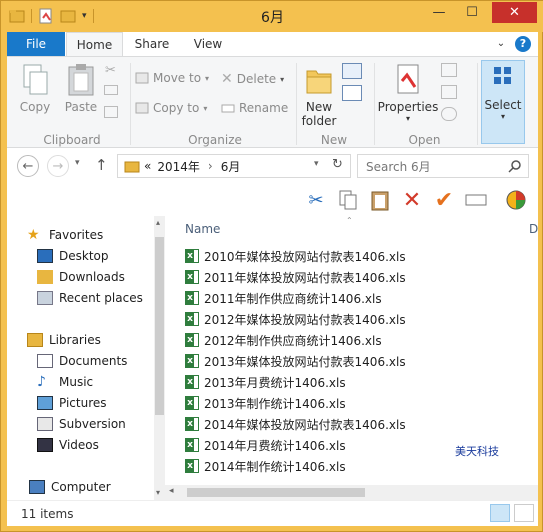  What do you see at coordinates (283, 340) in the screenshot?
I see `file-row: x 2012年制作供应商统计1406.xls` at bounding box center [283, 340].